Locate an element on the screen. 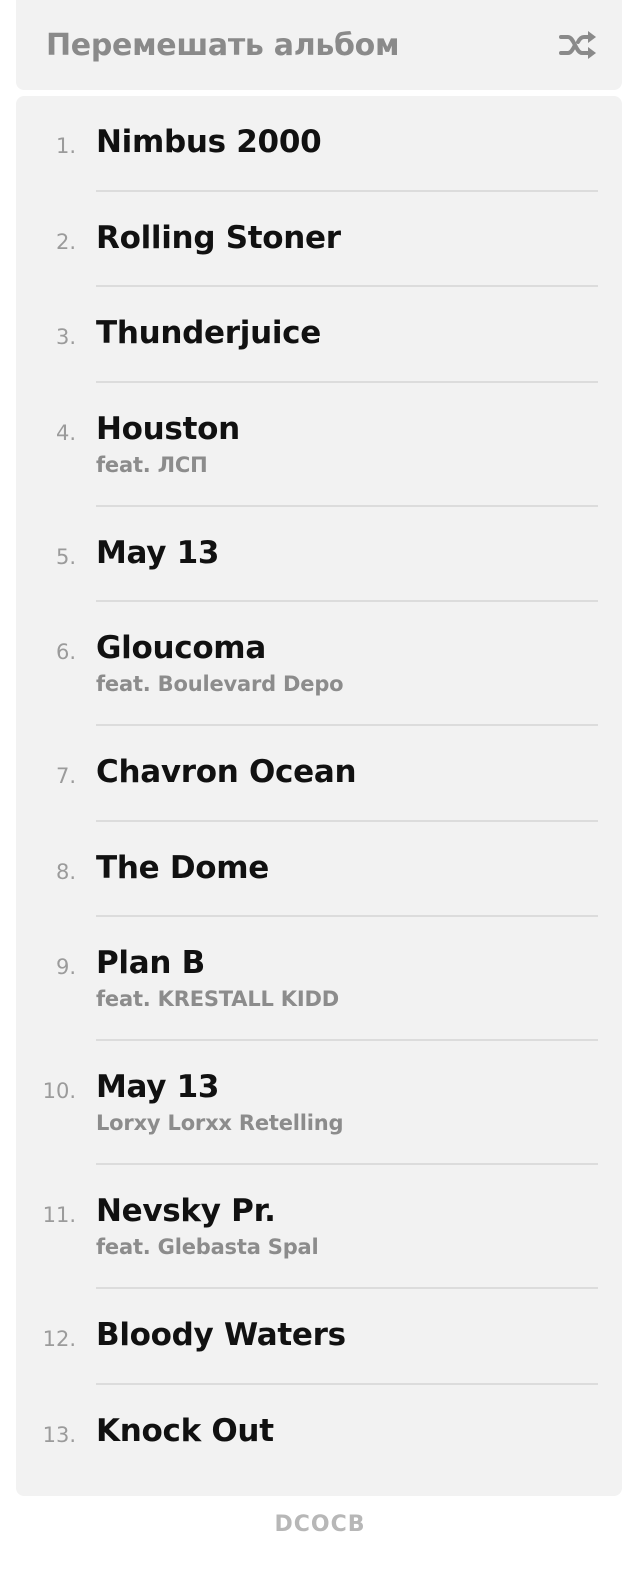  shuffle-icon is located at coordinates (577, 45).